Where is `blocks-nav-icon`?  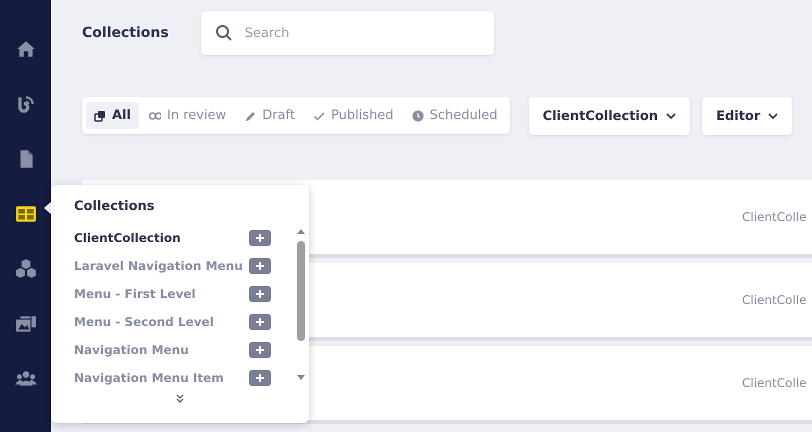 blocks-nav-icon is located at coordinates (25, 269).